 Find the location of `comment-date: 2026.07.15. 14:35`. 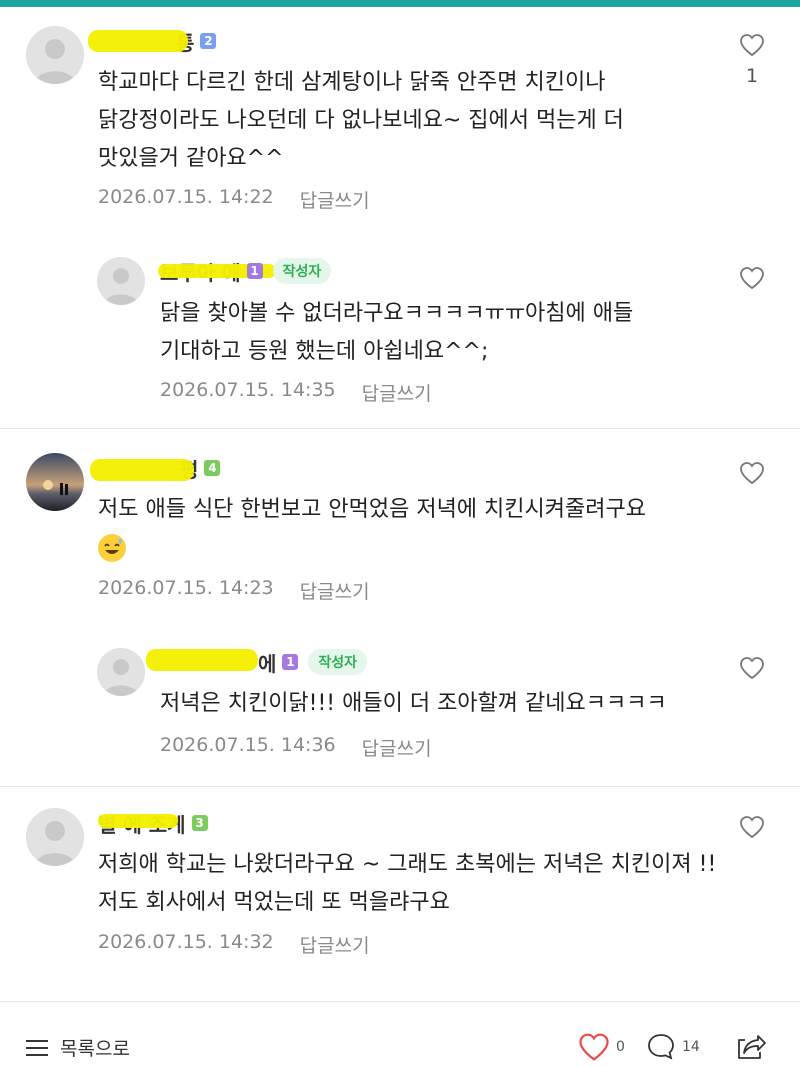

comment-date: 2026.07.15. 14:35 is located at coordinates (248, 390).